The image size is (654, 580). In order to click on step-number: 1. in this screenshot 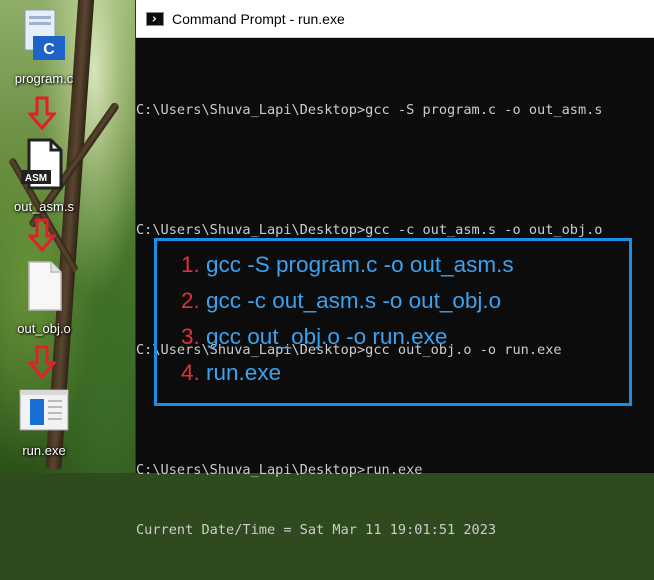, I will do `click(190, 264)`.